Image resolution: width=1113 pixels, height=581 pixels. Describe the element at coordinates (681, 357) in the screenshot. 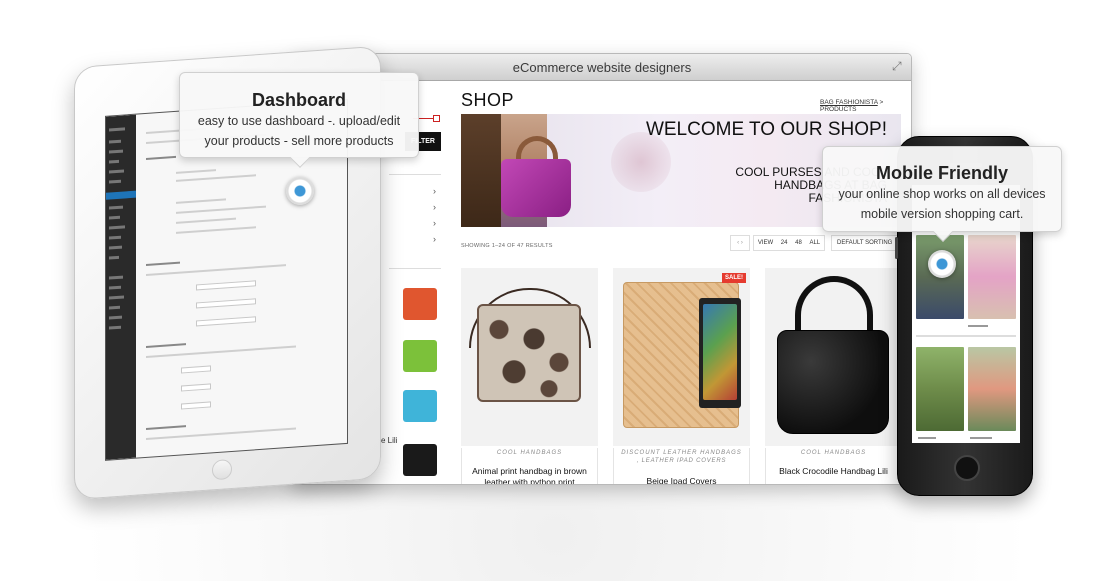

I see `product-image: SALE!` at that location.